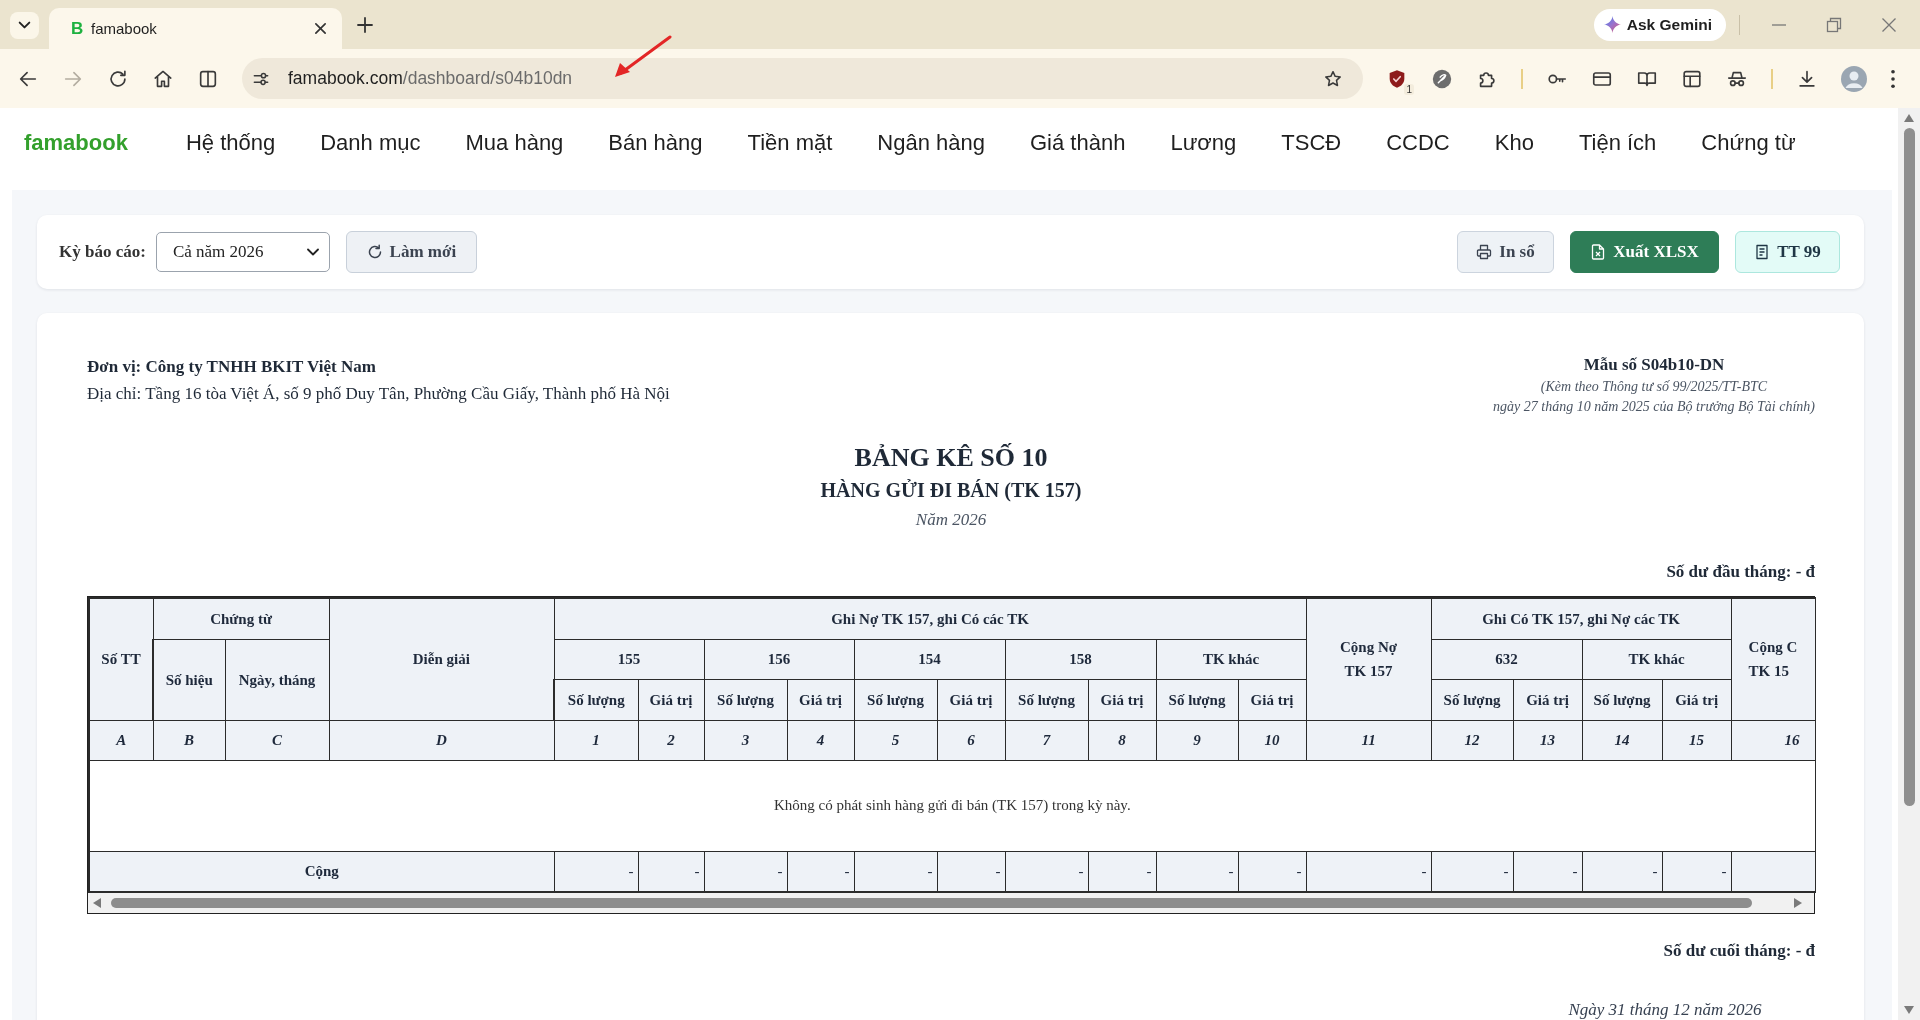 The height and width of the screenshot is (1020, 1920). Describe the element at coordinates (374, 252) in the screenshot. I see `refresh-icon` at that location.